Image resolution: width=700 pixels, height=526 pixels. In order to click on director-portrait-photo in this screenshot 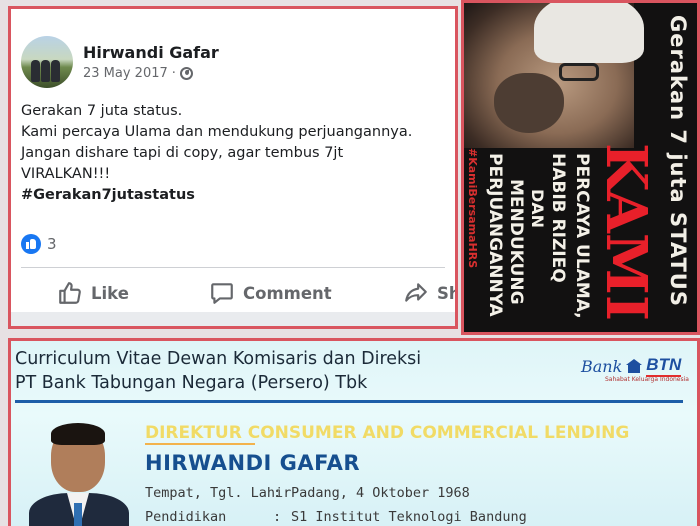, I will do `click(81, 473)`.